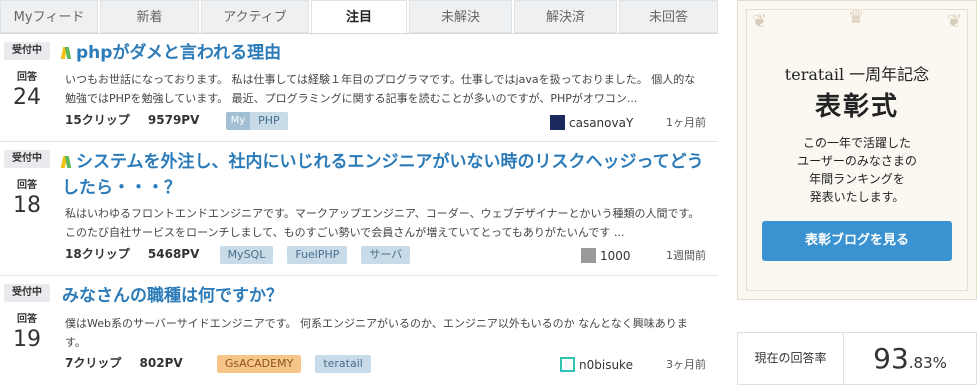  Describe the element at coordinates (97, 254) in the screenshot. I see `clip-count: 18クリップ` at that location.